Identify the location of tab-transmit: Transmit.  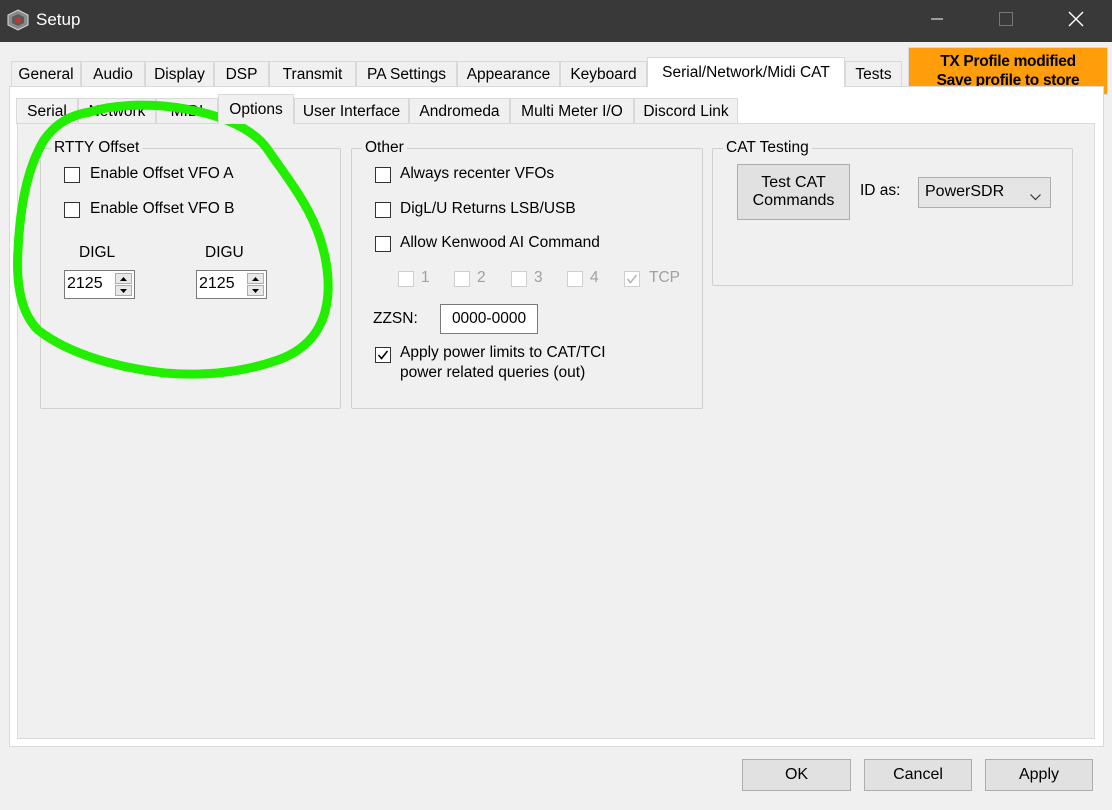
(312, 74).